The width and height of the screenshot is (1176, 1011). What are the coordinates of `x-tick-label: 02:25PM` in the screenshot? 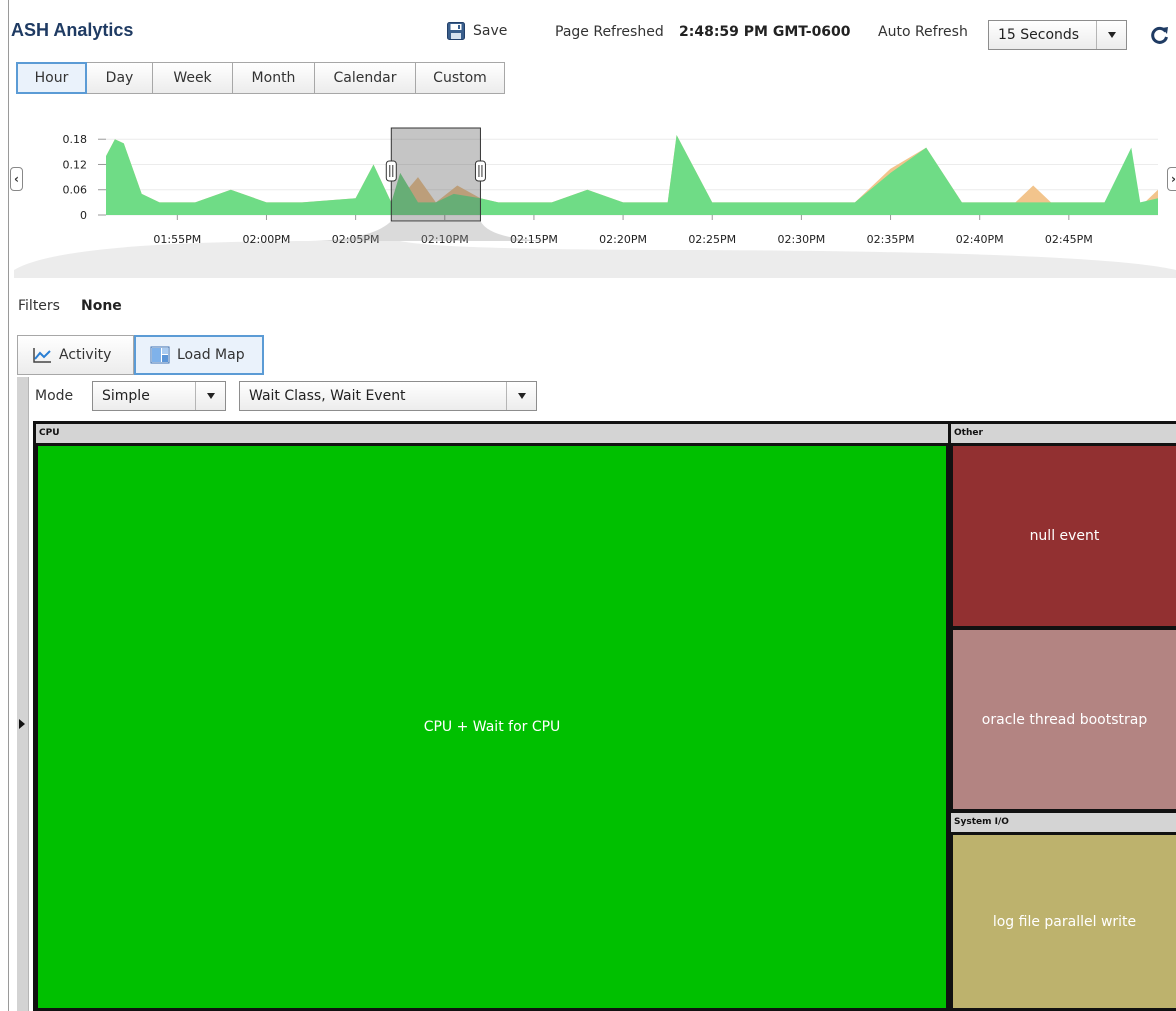 It's located at (712, 239).